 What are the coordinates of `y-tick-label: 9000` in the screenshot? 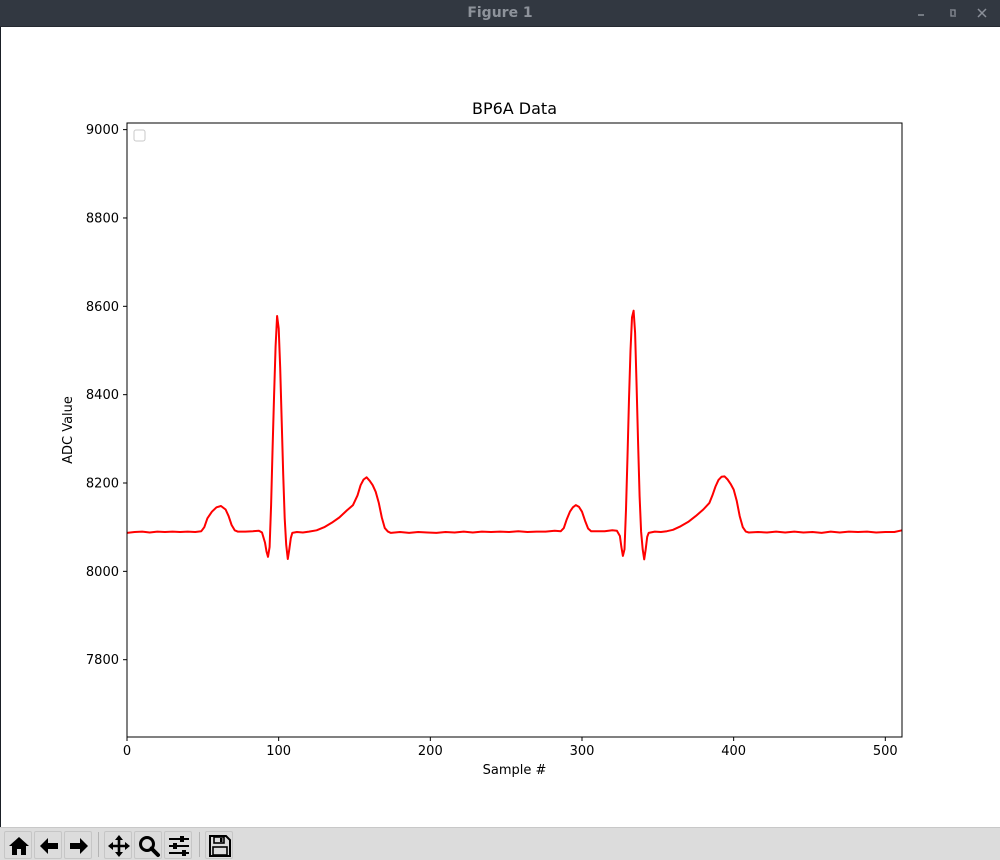 It's located at (102, 130).